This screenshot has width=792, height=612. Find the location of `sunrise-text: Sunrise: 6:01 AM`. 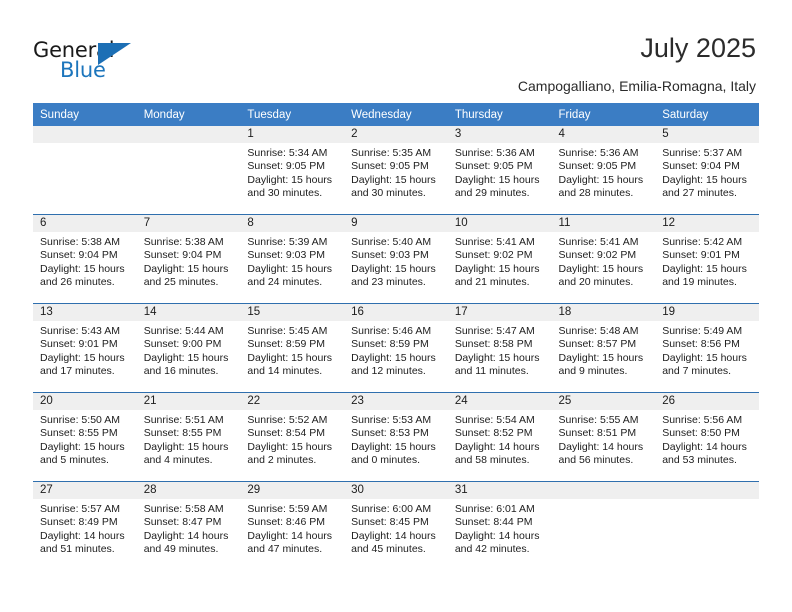

sunrise-text: Sunrise: 6:01 AM is located at coordinates (494, 509).